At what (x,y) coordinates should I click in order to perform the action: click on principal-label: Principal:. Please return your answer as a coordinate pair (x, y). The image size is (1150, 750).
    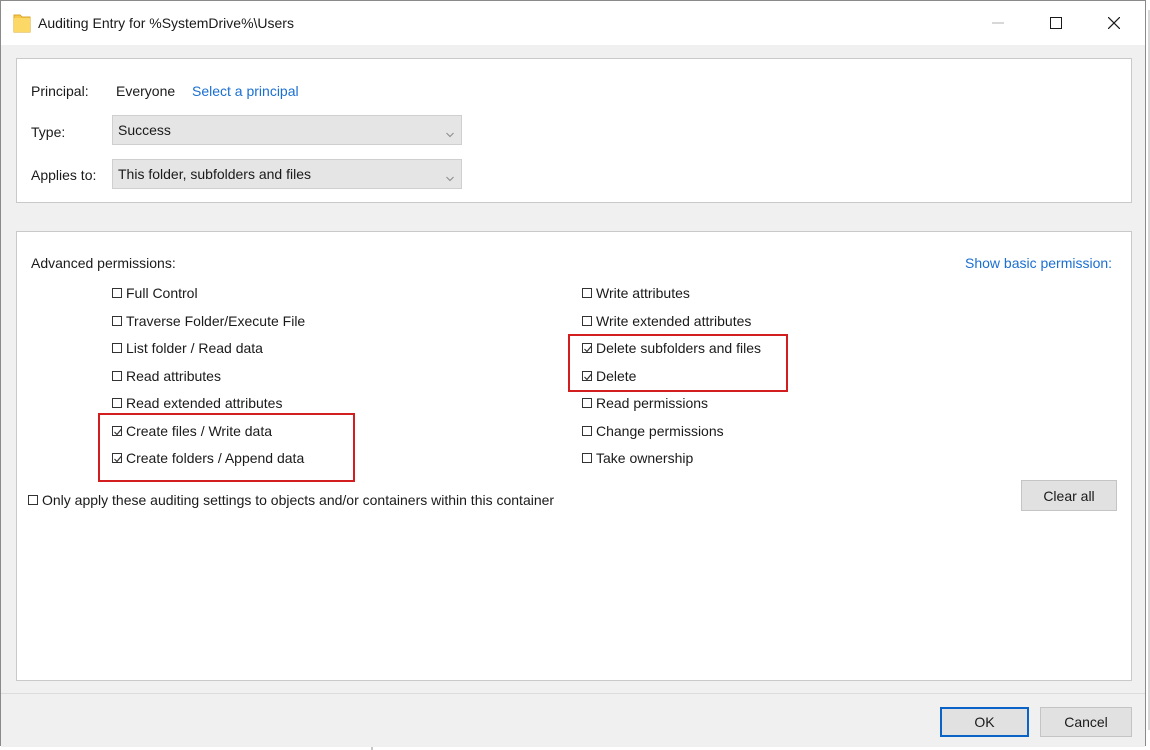
    Looking at the image, I should click on (60, 91).